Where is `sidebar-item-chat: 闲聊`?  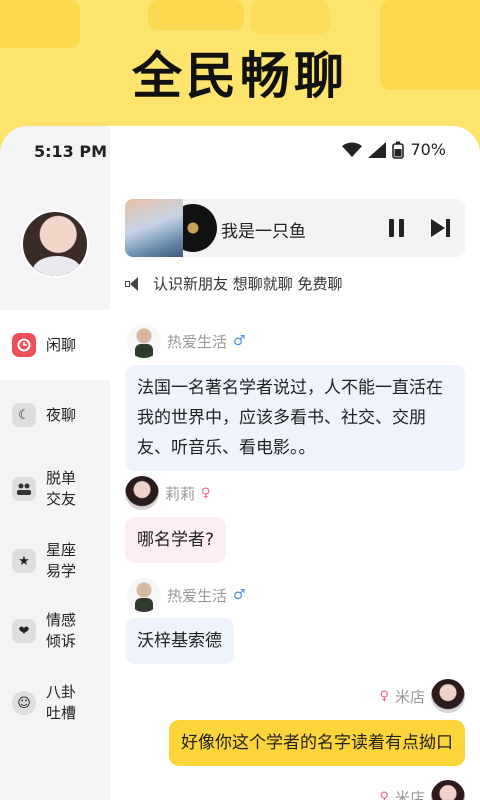
sidebar-item-chat: 闲聊 is located at coordinates (55, 345).